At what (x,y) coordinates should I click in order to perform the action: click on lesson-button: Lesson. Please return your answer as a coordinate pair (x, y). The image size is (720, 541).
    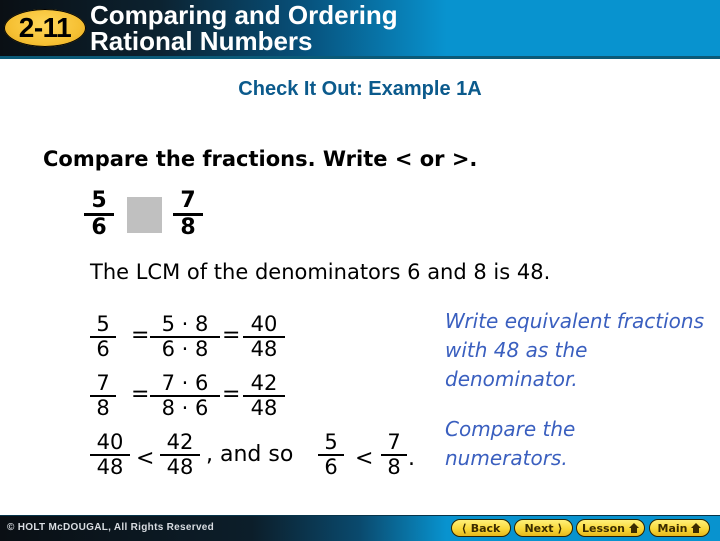
    Looking at the image, I should click on (610, 528).